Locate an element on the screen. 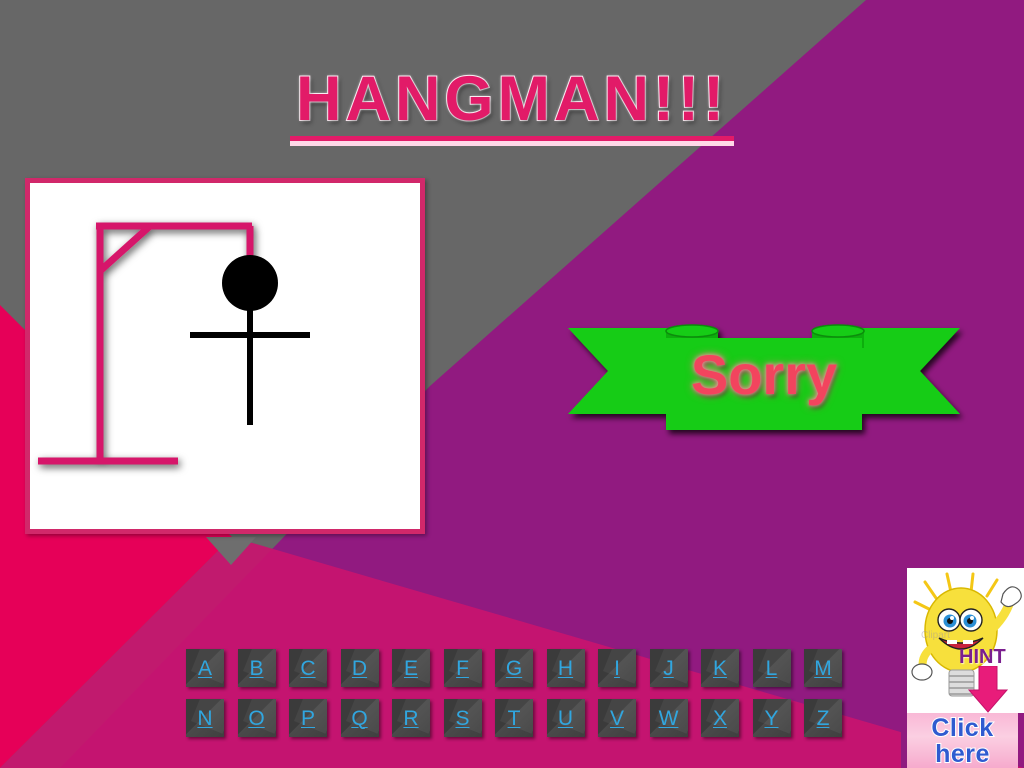  letter-key-label: N is located at coordinates (205, 718).